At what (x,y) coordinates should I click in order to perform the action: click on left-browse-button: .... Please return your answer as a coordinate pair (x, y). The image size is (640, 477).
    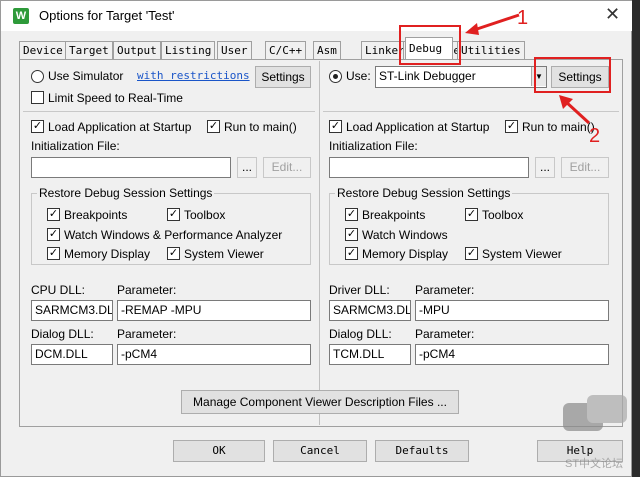
    Looking at the image, I should click on (247, 167).